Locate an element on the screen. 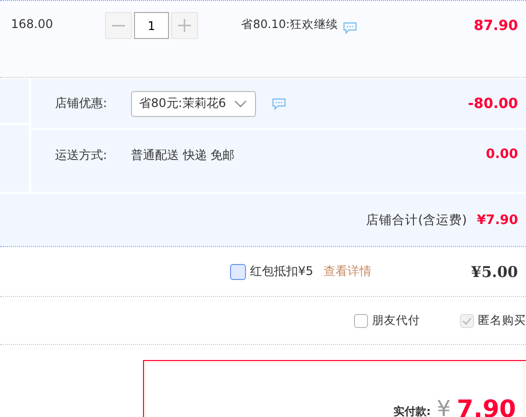  plus-icon is located at coordinates (184, 25).